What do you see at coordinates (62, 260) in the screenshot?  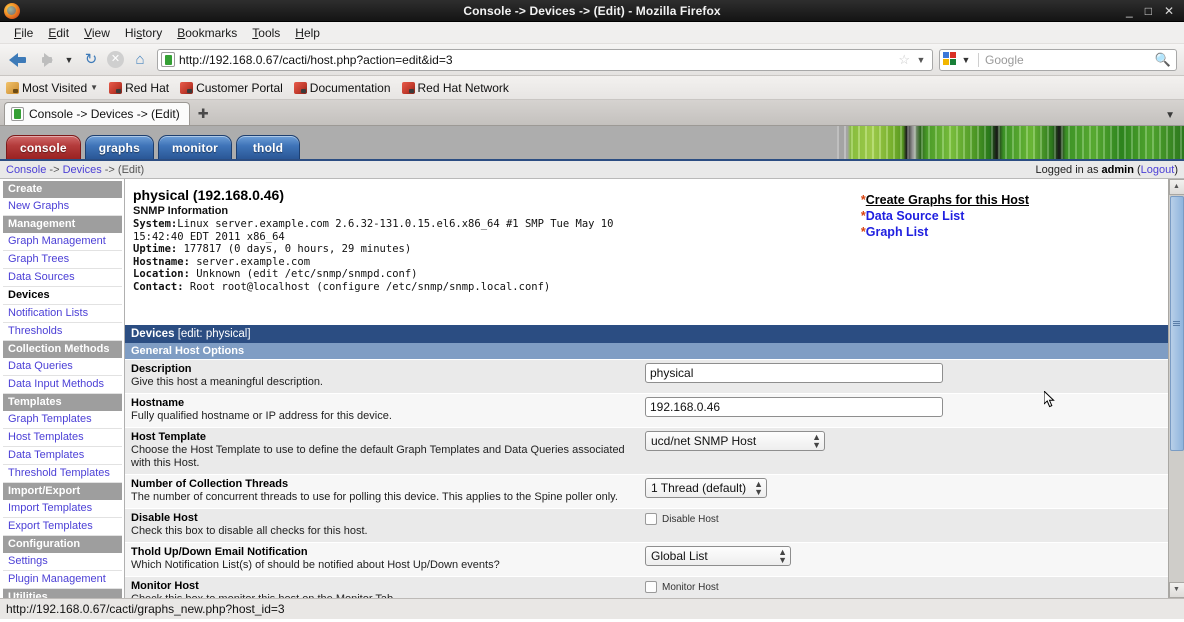 I see `sidebar-item-graph-trees: Graph Trees` at bounding box center [62, 260].